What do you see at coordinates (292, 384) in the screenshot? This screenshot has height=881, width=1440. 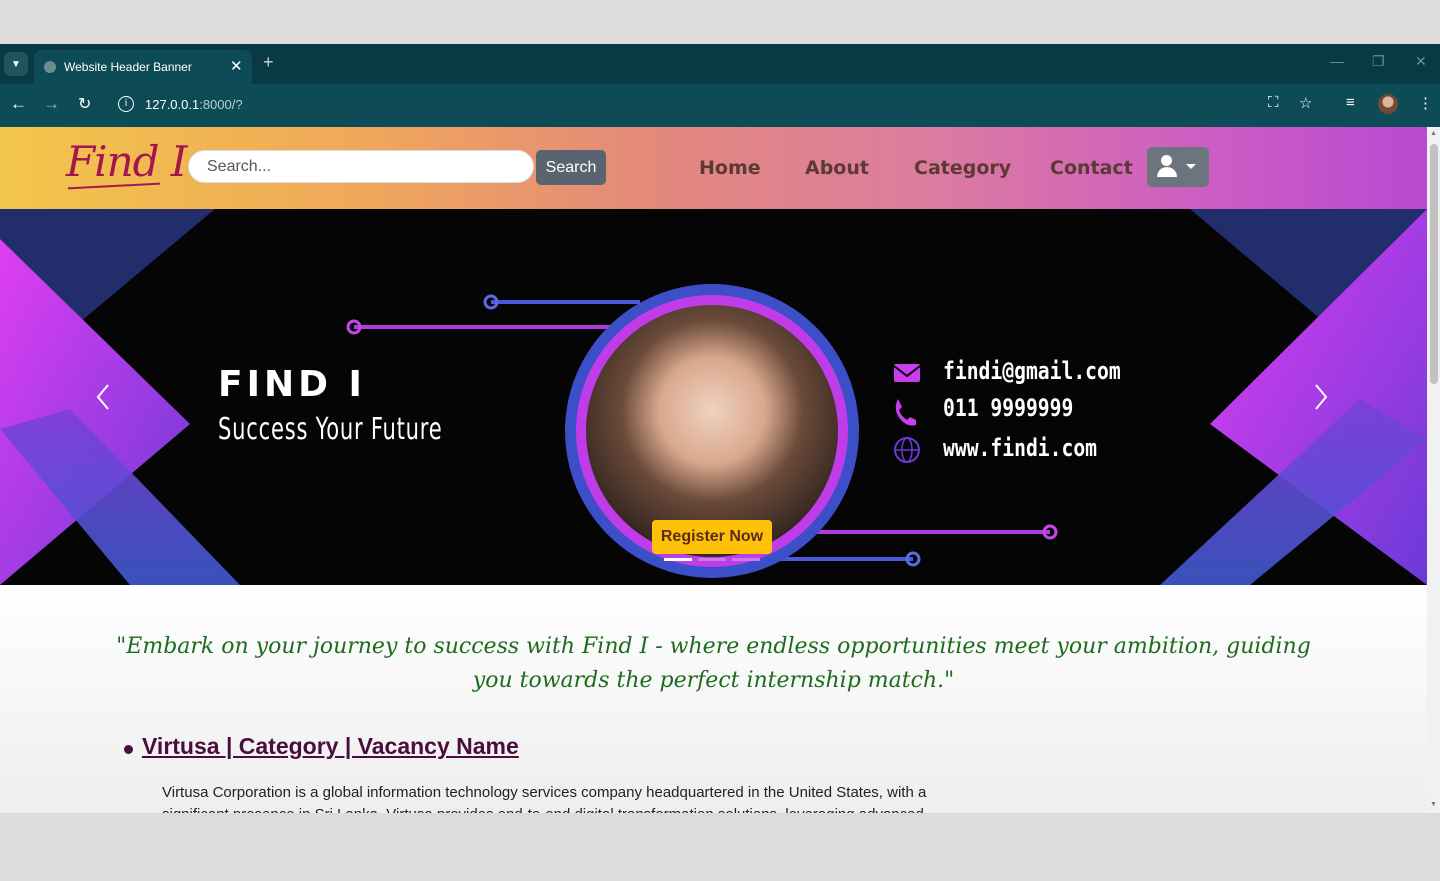 I see `banner-title: FIND I` at bounding box center [292, 384].